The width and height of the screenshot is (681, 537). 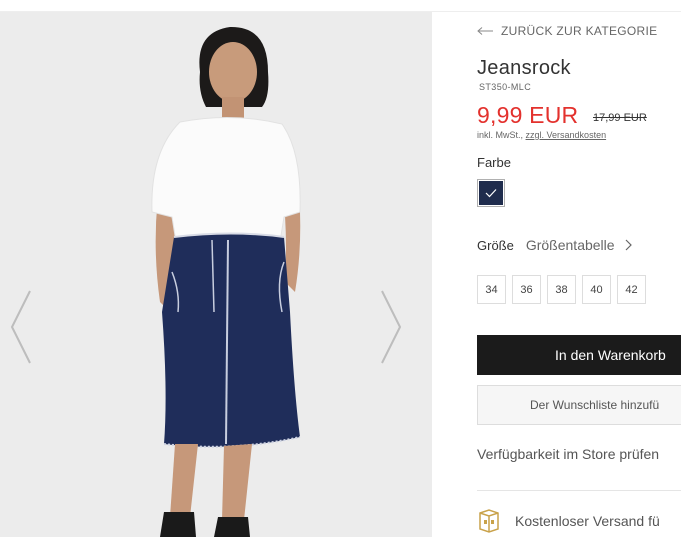 I want to click on size-option-38: 38, so click(x=561, y=289).